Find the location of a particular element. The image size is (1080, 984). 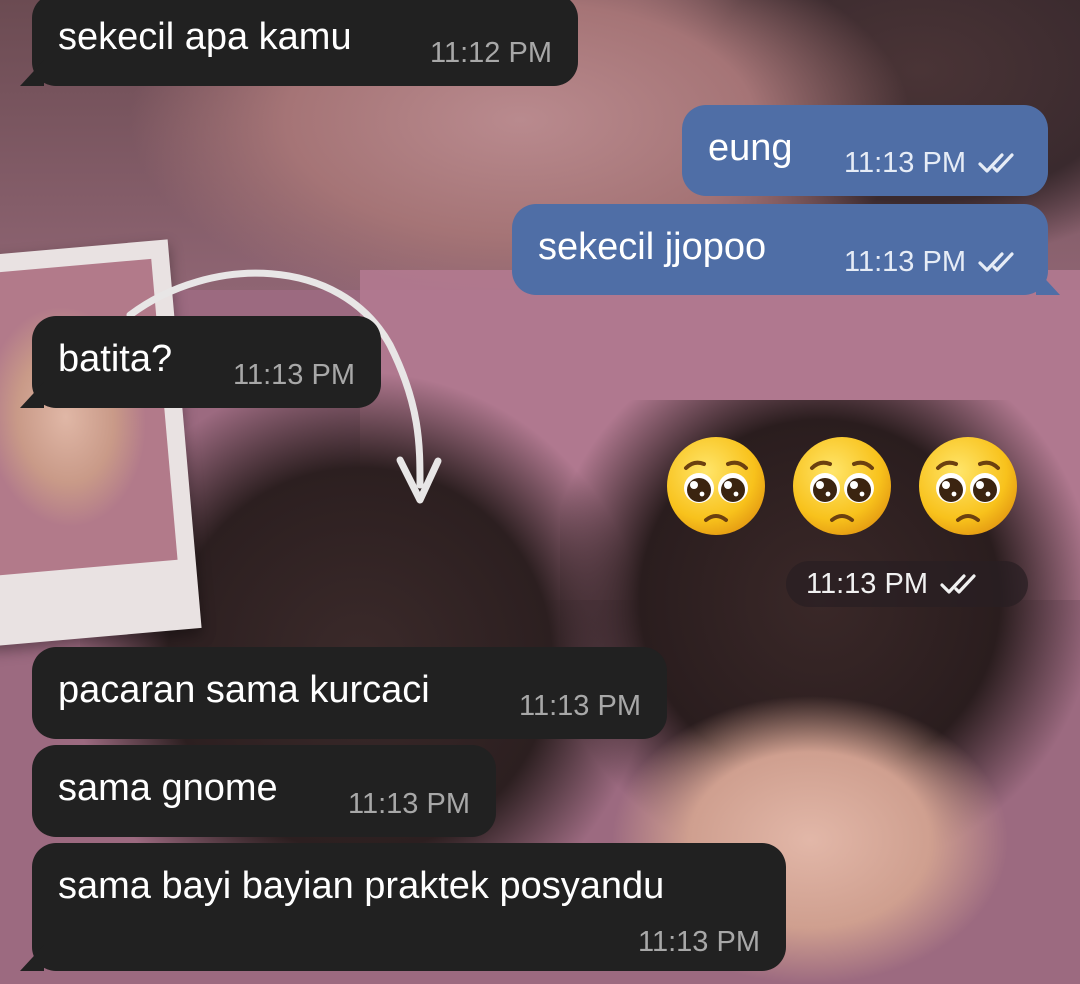

incoming-message: sama gnome 11:13 PM is located at coordinates (264, 791).